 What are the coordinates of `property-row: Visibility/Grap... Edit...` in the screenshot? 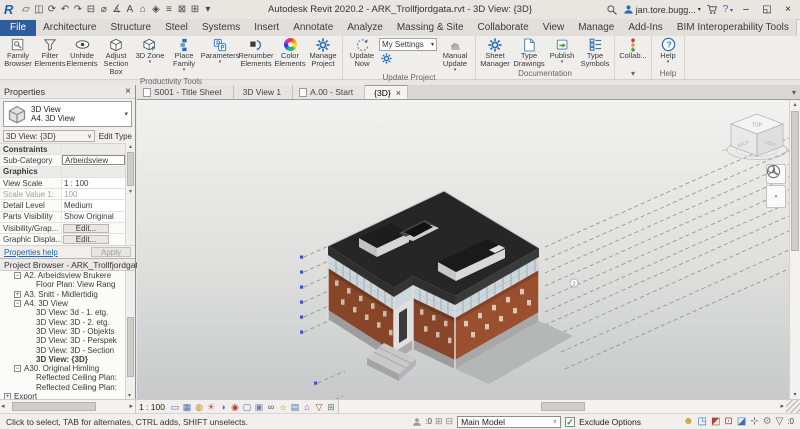 It's located at (62, 229).